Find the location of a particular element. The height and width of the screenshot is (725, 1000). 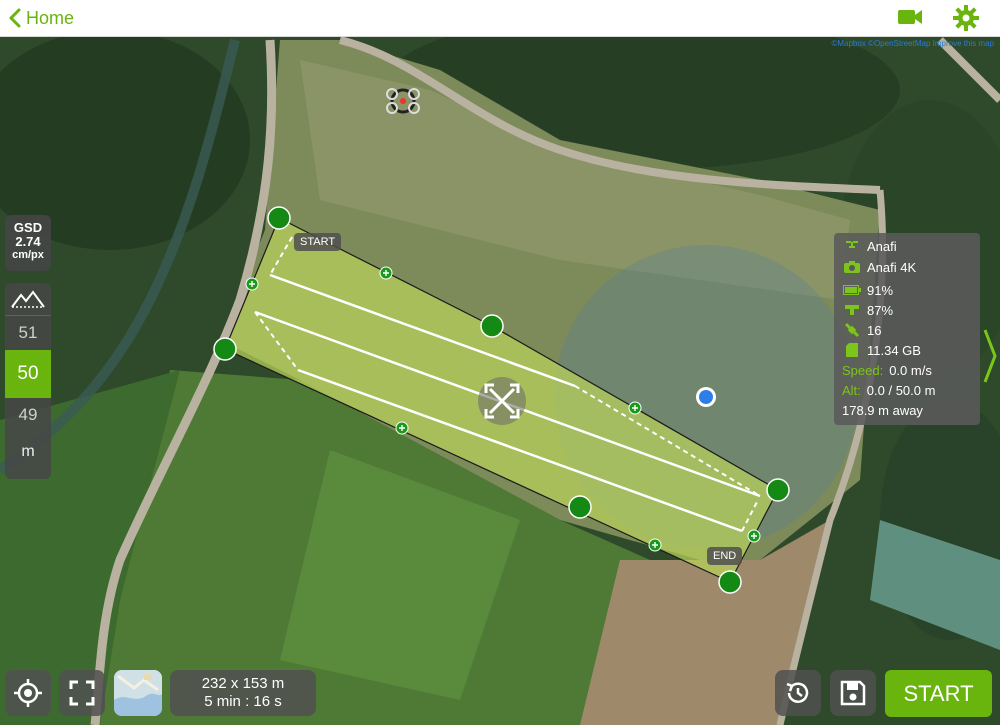

drone-row: Anafi is located at coordinates (869, 246).